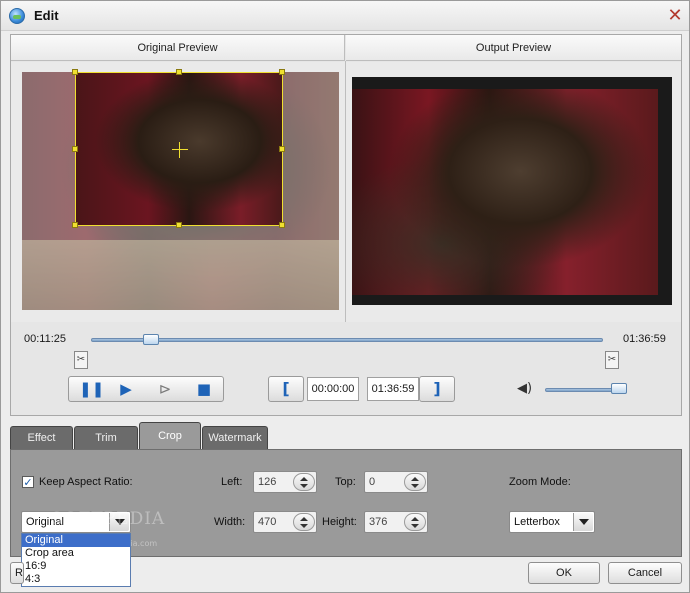 The image size is (690, 593). What do you see at coordinates (345, 16) in the screenshot?
I see `title-bar: Edit ✕` at bounding box center [345, 16].